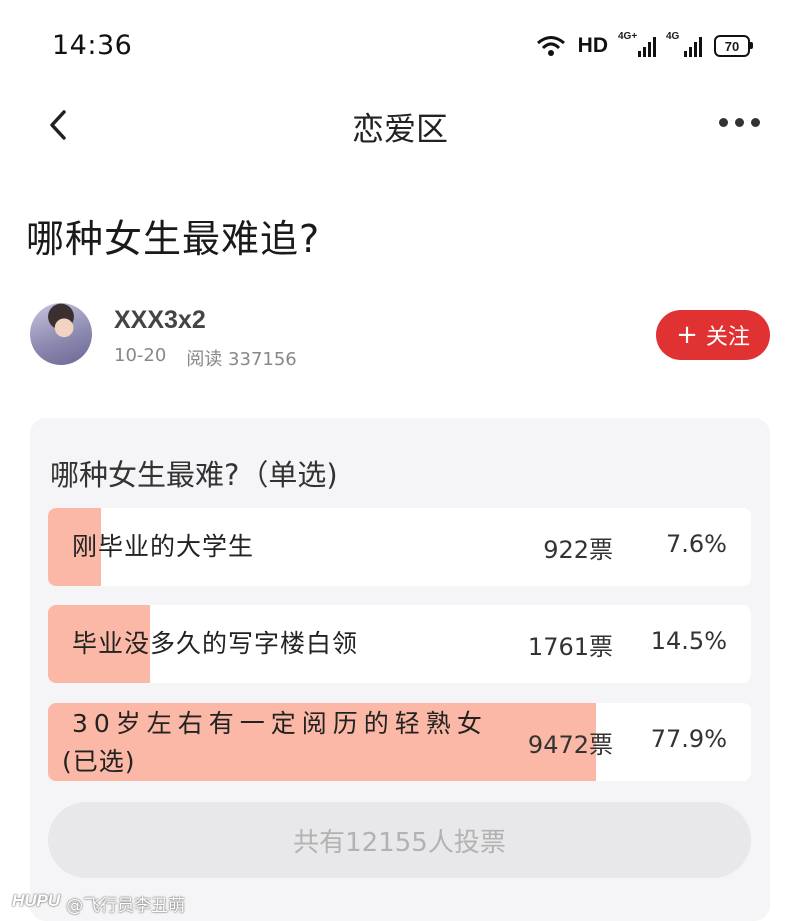  I want to click on post-date: 10-20, so click(140, 355).